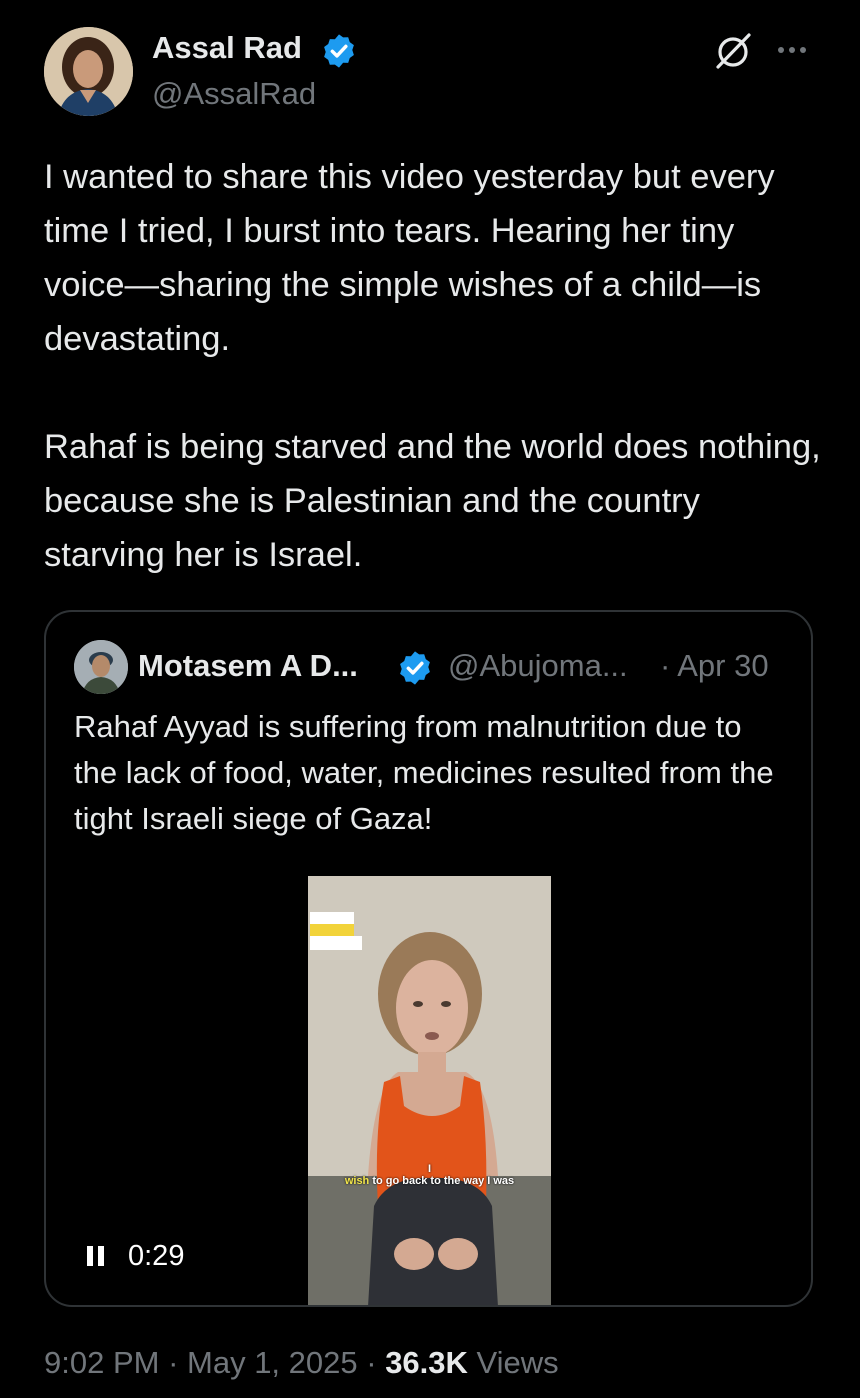 This screenshot has height=1398, width=860. Describe the element at coordinates (429, 1169) in the screenshot. I see `video-caption-prefix: I` at that location.